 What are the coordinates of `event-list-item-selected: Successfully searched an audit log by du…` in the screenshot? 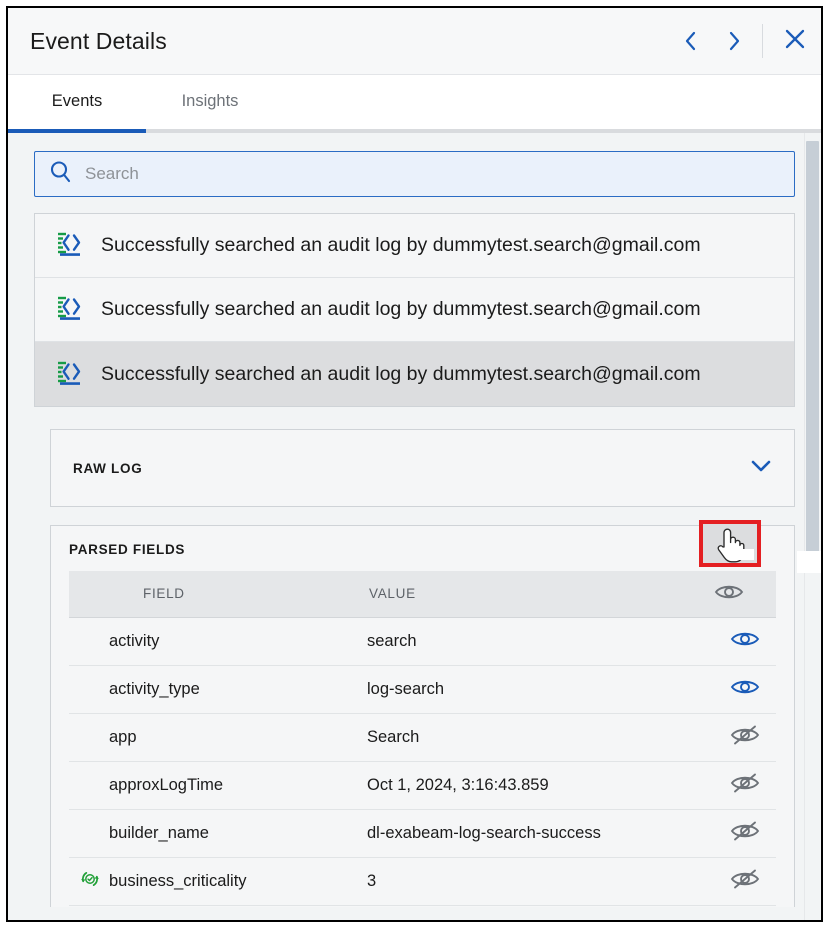 It's located at (414, 374).